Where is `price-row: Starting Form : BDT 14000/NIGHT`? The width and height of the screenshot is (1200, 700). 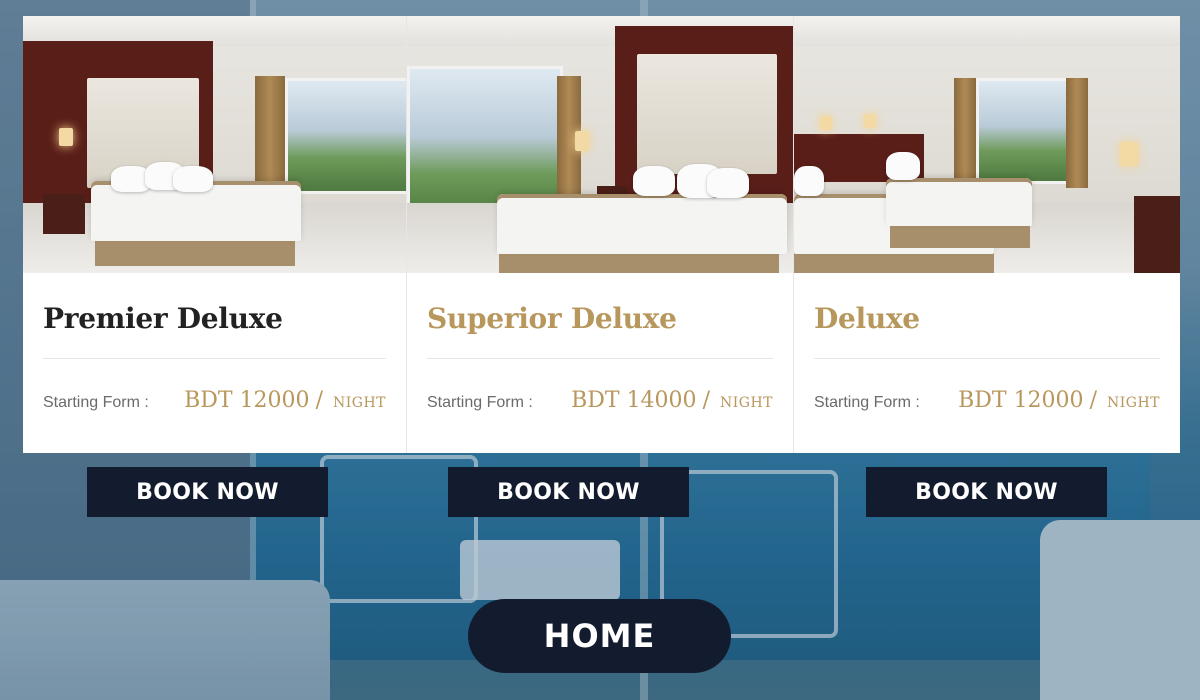 price-row: Starting Form : BDT 14000/NIGHT is located at coordinates (600, 405).